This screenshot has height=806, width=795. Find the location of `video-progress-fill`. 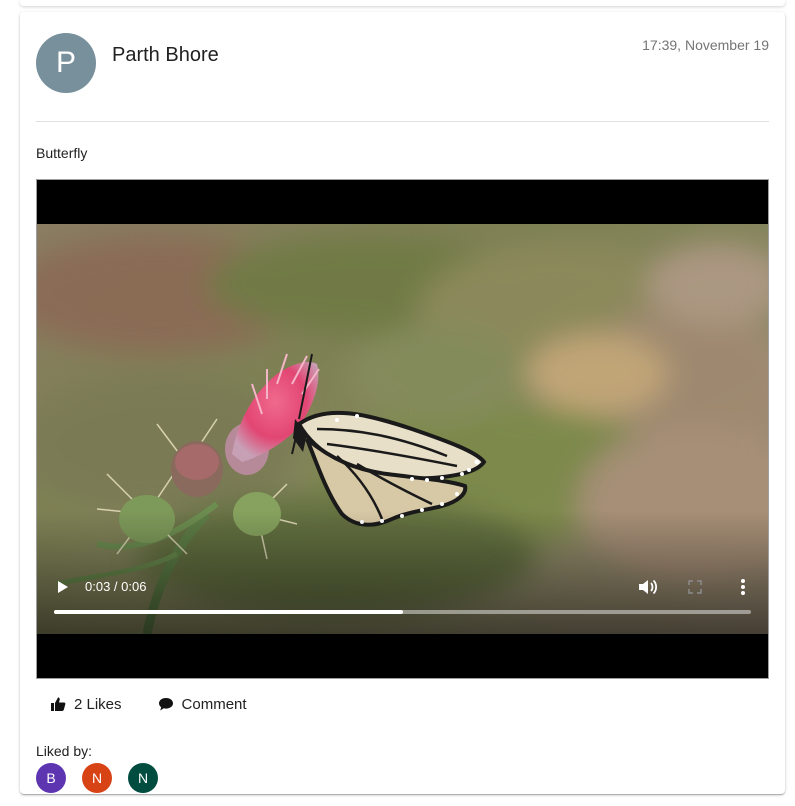

video-progress-fill is located at coordinates (228, 612).